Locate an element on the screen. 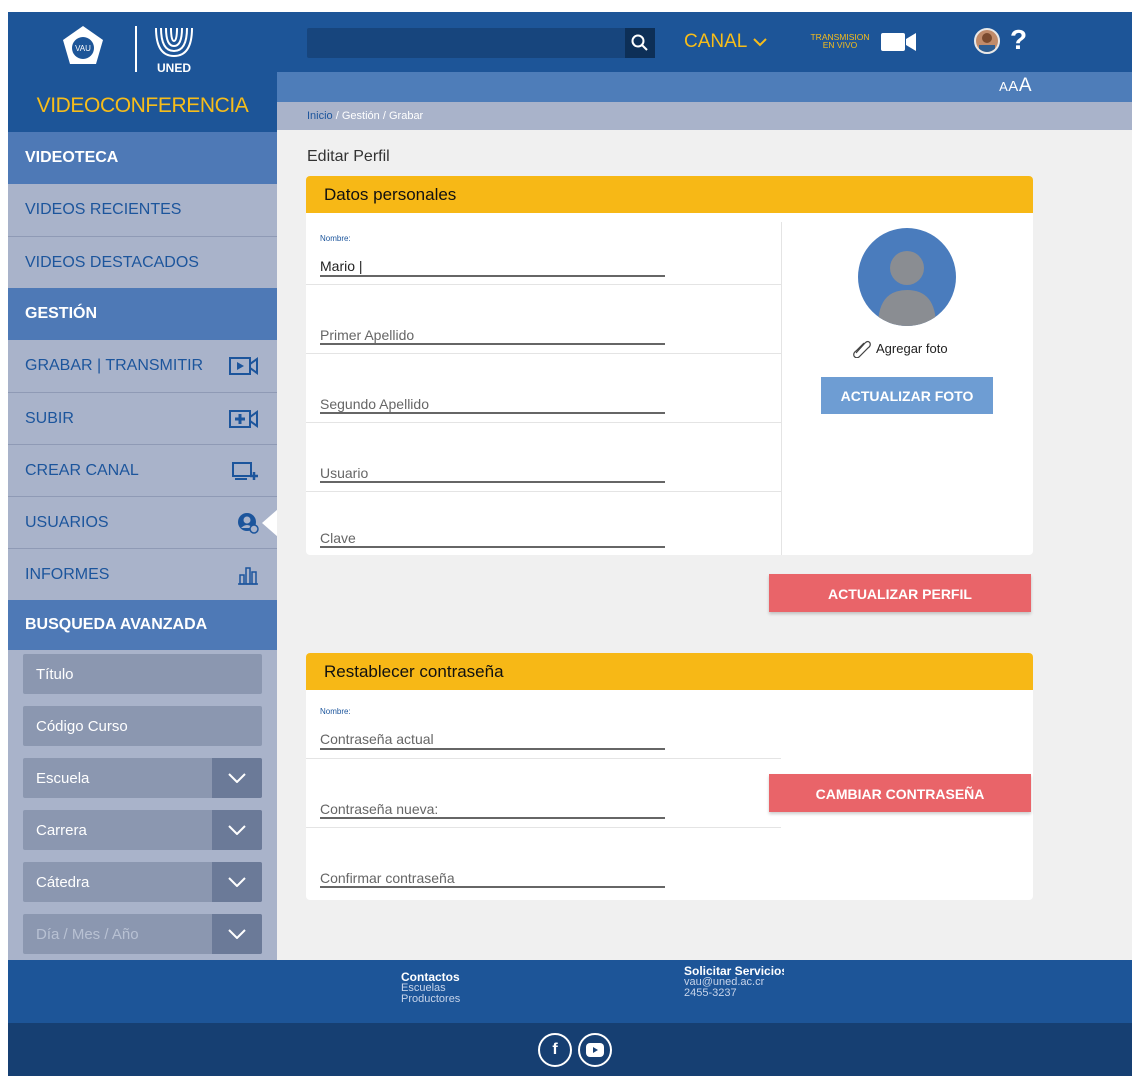 The width and height of the screenshot is (1132, 1076). nav-videos-recientes: VIDEOS RECIENTES is located at coordinates (142, 210).